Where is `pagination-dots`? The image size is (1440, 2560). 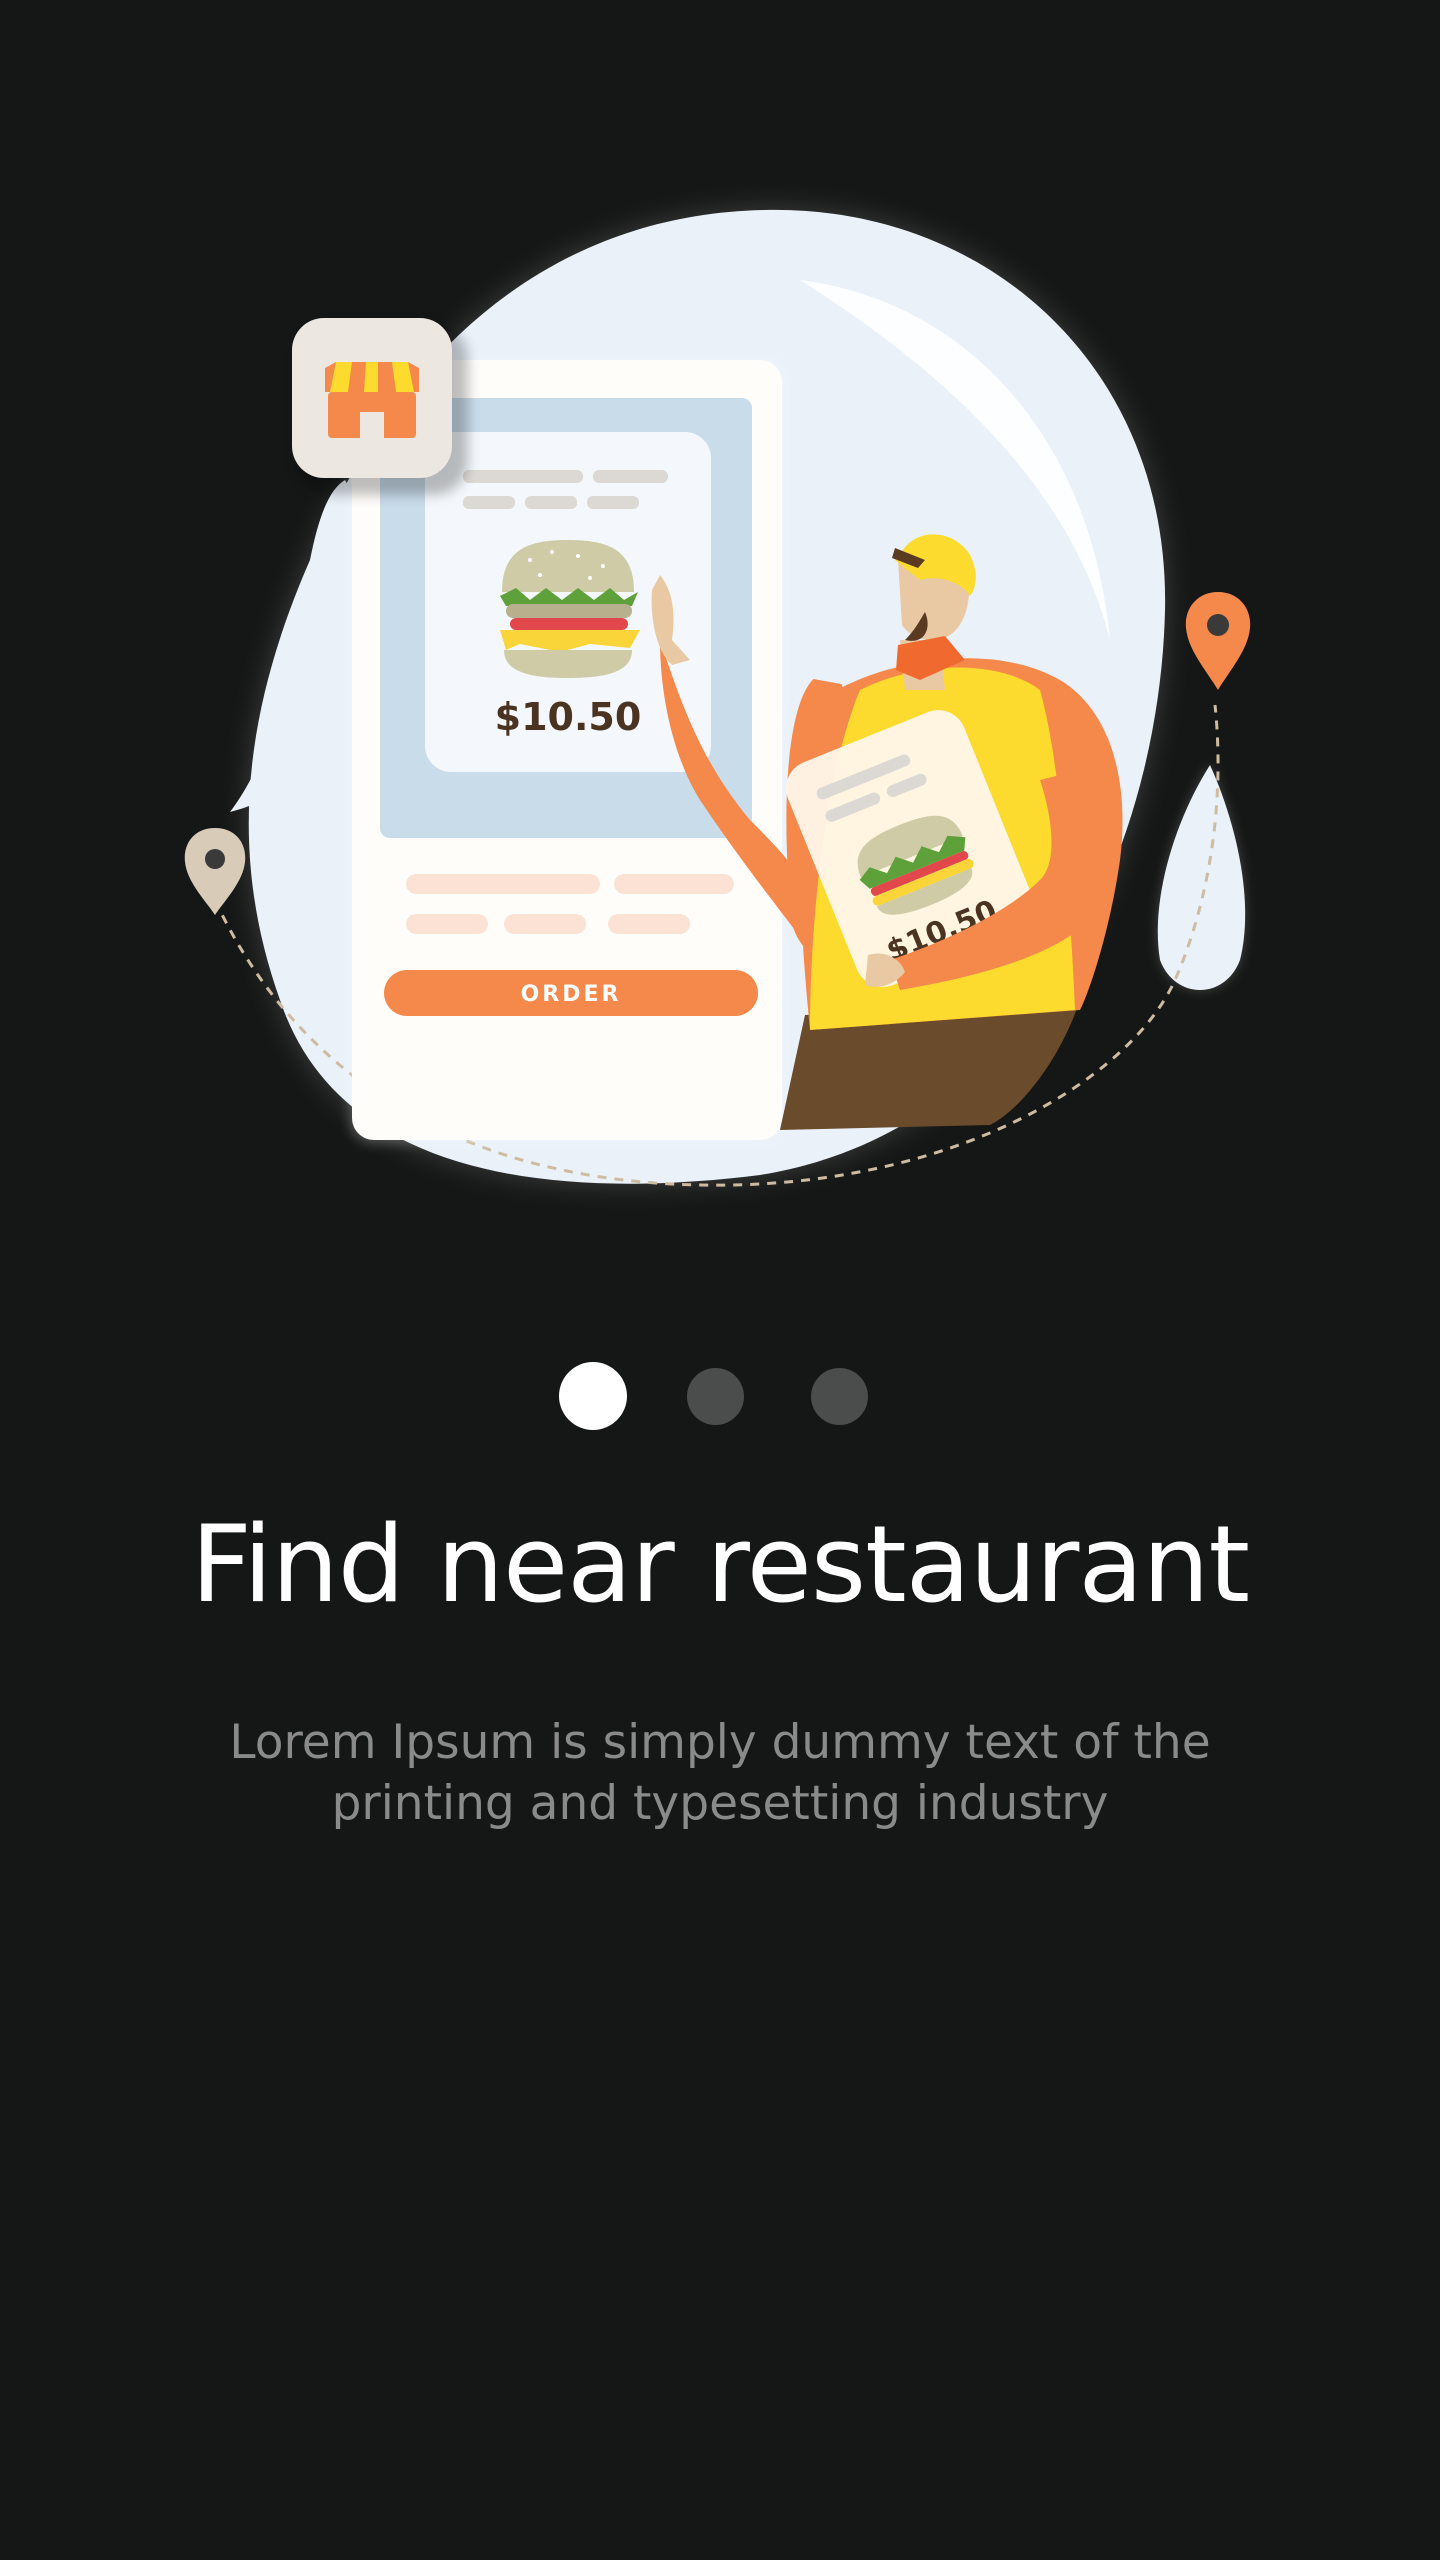
pagination-dots is located at coordinates (720, 1397).